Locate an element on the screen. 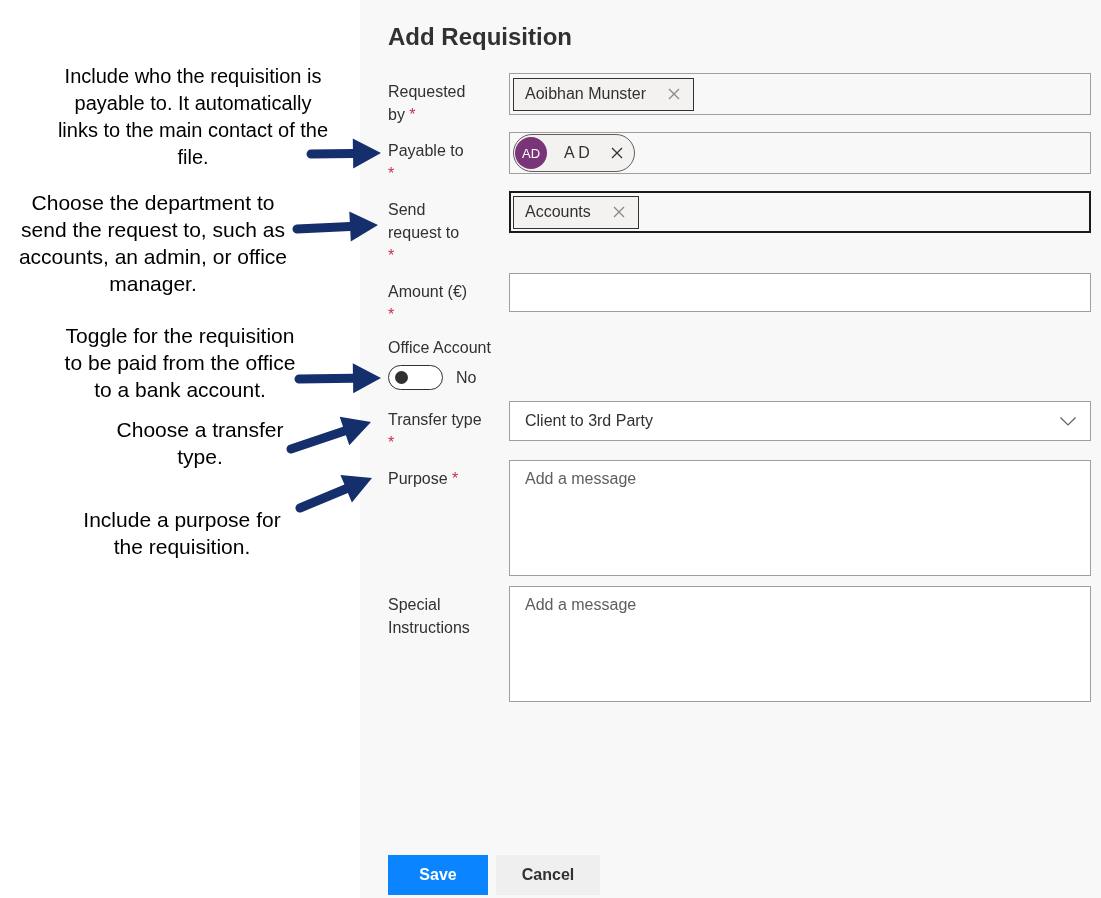 This screenshot has height=898, width=1101. field-label: Amount (€) * is located at coordinates (428, 303).